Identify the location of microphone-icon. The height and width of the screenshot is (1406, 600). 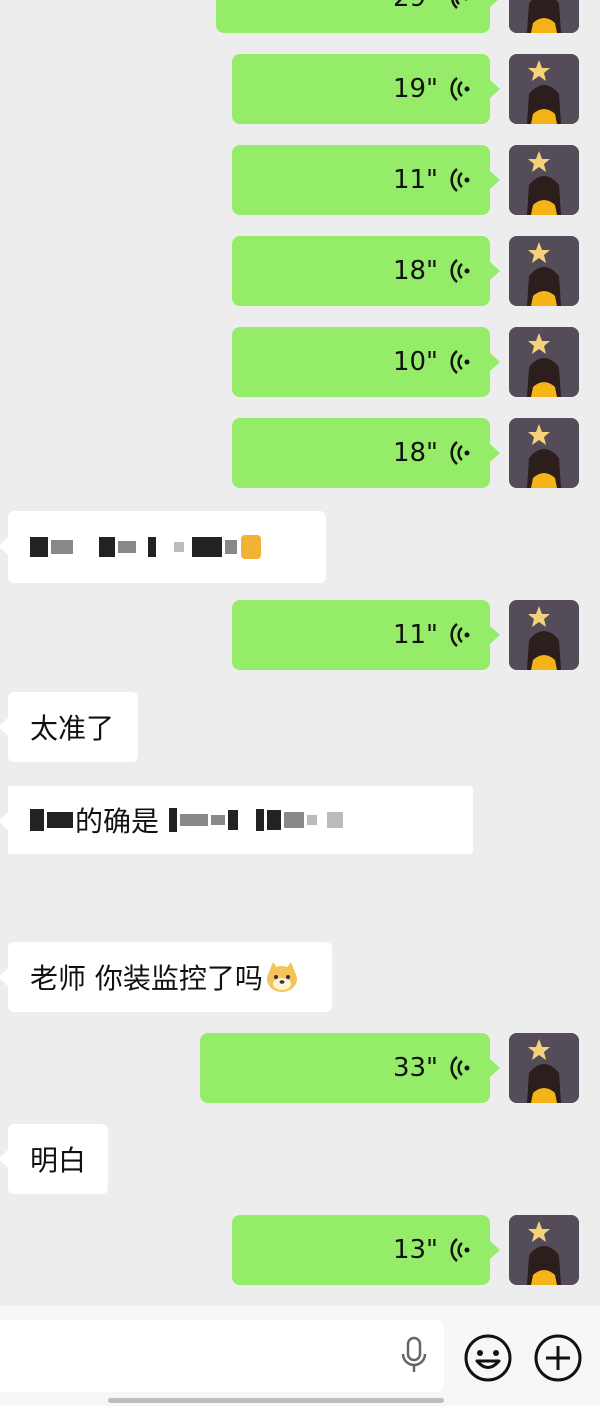
(414, 1356).